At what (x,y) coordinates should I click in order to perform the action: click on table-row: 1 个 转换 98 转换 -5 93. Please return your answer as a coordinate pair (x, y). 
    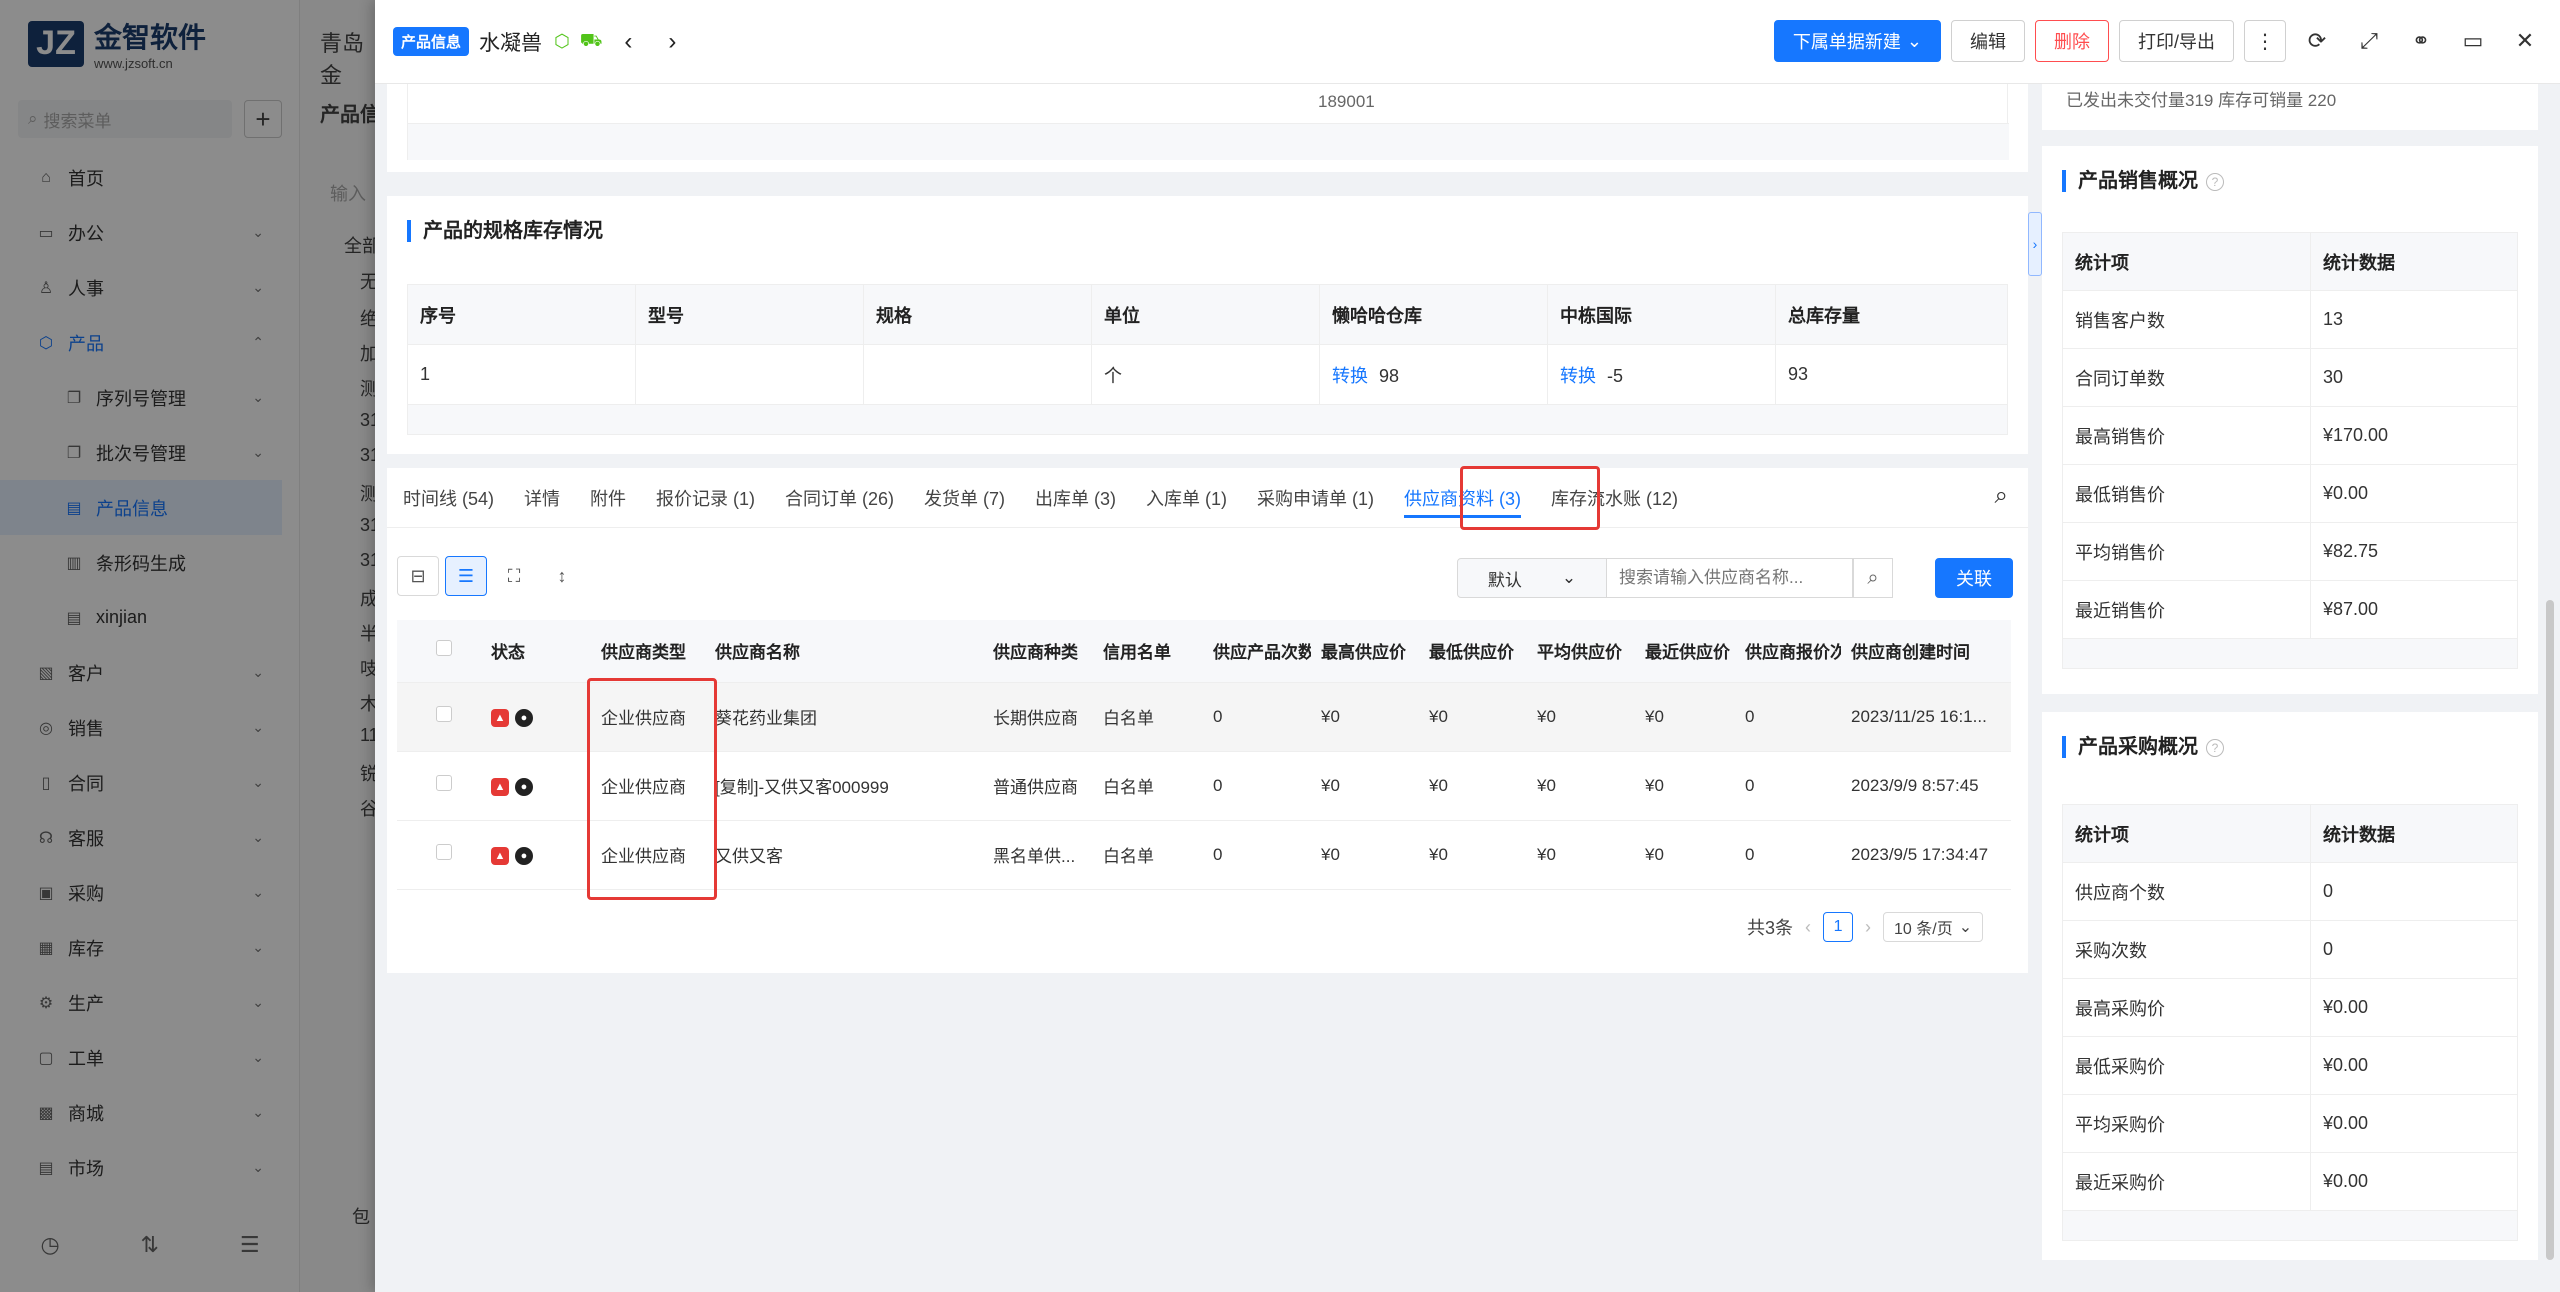
    Looking at the image, I should click on (1207, 374).